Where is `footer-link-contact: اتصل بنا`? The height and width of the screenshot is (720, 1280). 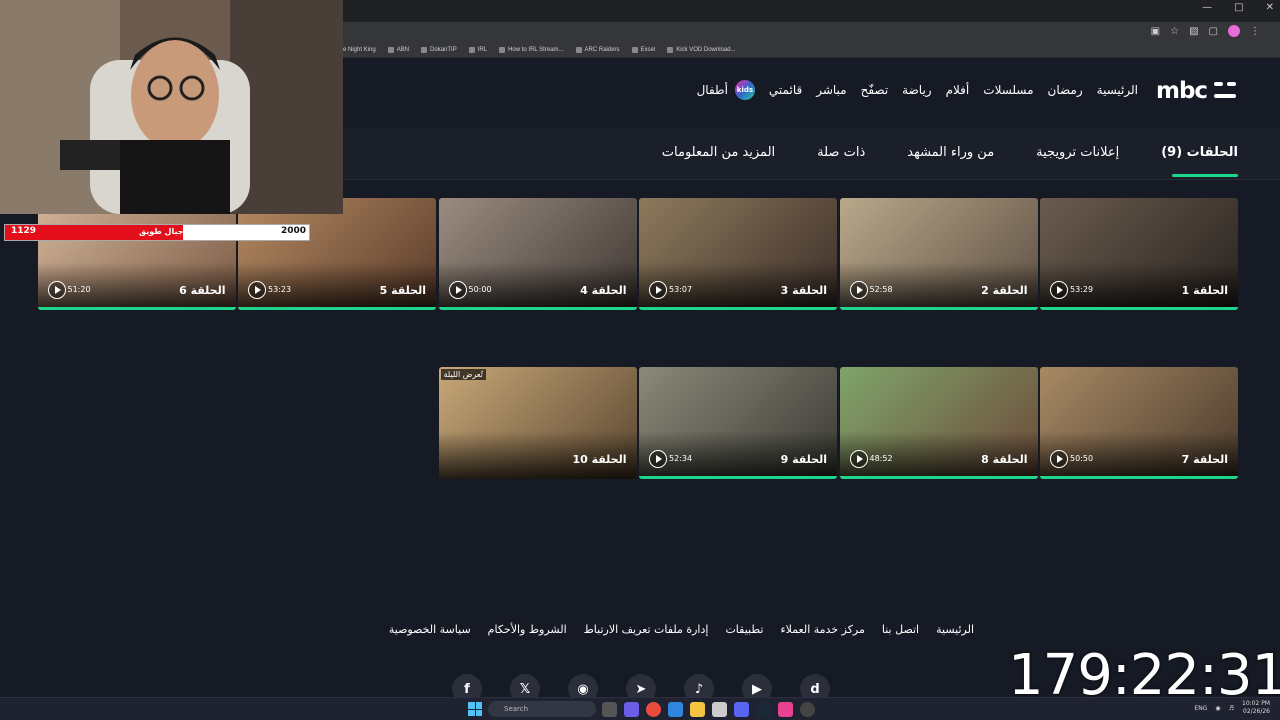
footer-link-contact: اتصل بنا is located at coordinates (900, 629).